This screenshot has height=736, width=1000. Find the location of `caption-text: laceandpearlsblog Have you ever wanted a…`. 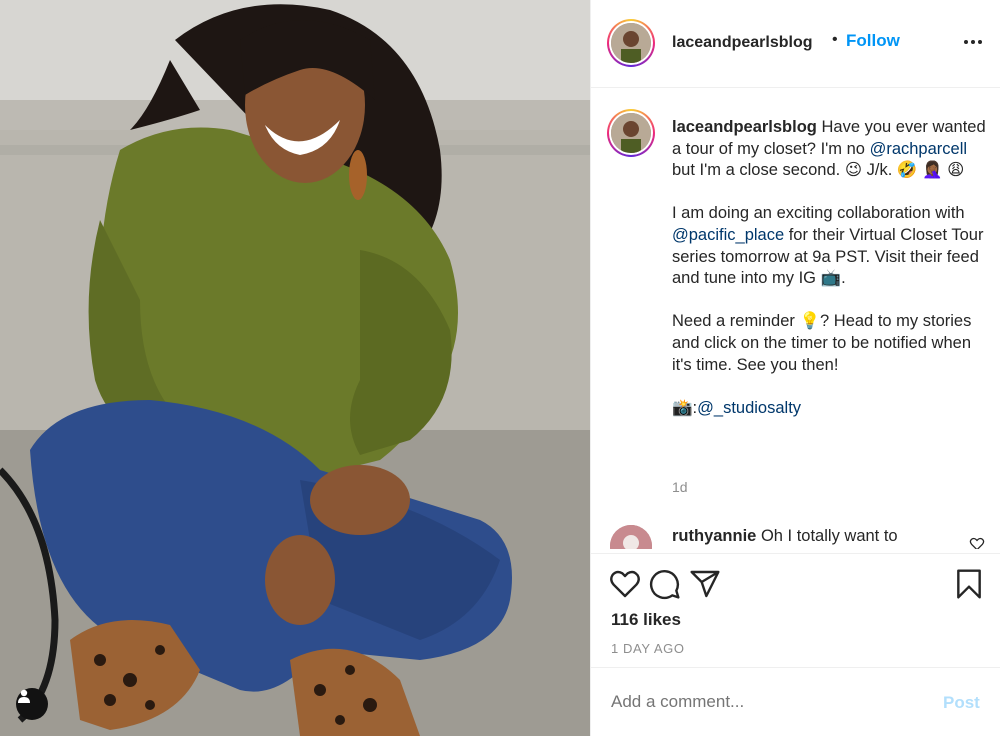

caption-text: laceandpearlsblog Have you ever wanted a… is located at coordinates (829, 268).